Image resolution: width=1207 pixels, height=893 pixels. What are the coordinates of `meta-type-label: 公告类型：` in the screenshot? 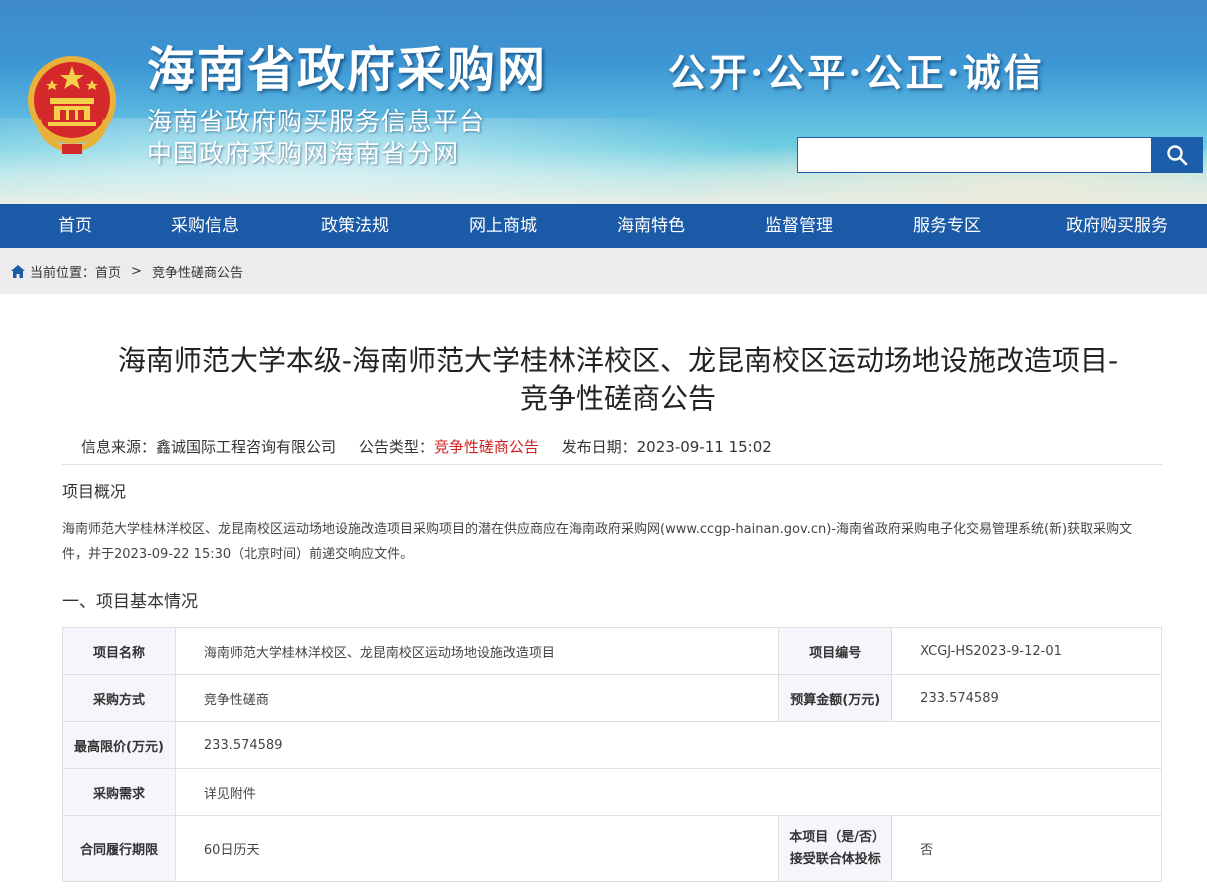 It's located at (396, 447).